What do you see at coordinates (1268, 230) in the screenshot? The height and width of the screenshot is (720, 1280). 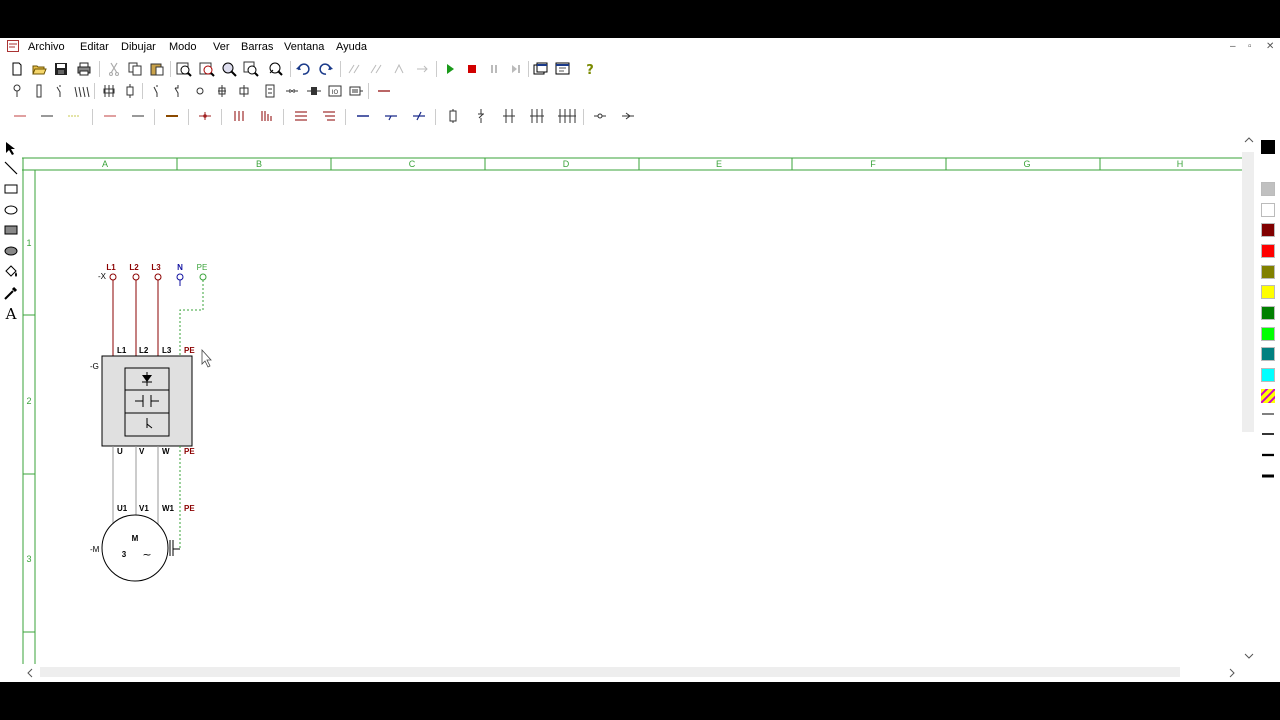 I see `swatch-maroon` at bounding box center [1268, 230].